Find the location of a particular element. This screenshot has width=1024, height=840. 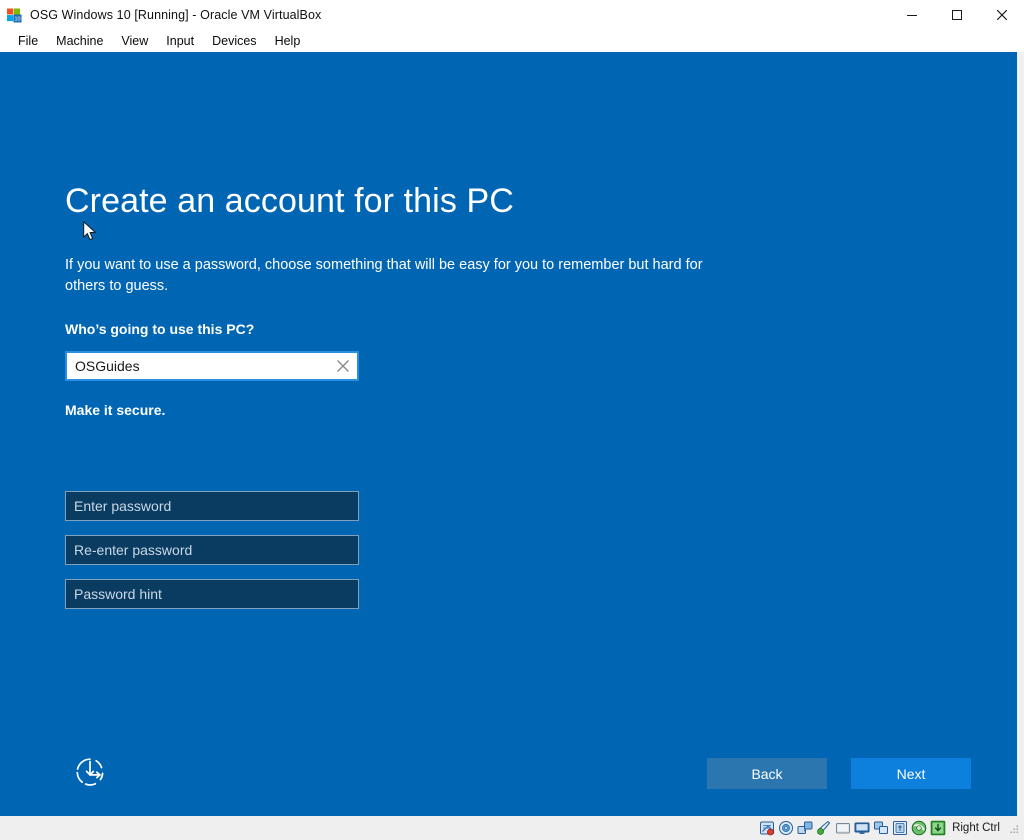

shared-folders-icon is located at coordinates (881, 828).